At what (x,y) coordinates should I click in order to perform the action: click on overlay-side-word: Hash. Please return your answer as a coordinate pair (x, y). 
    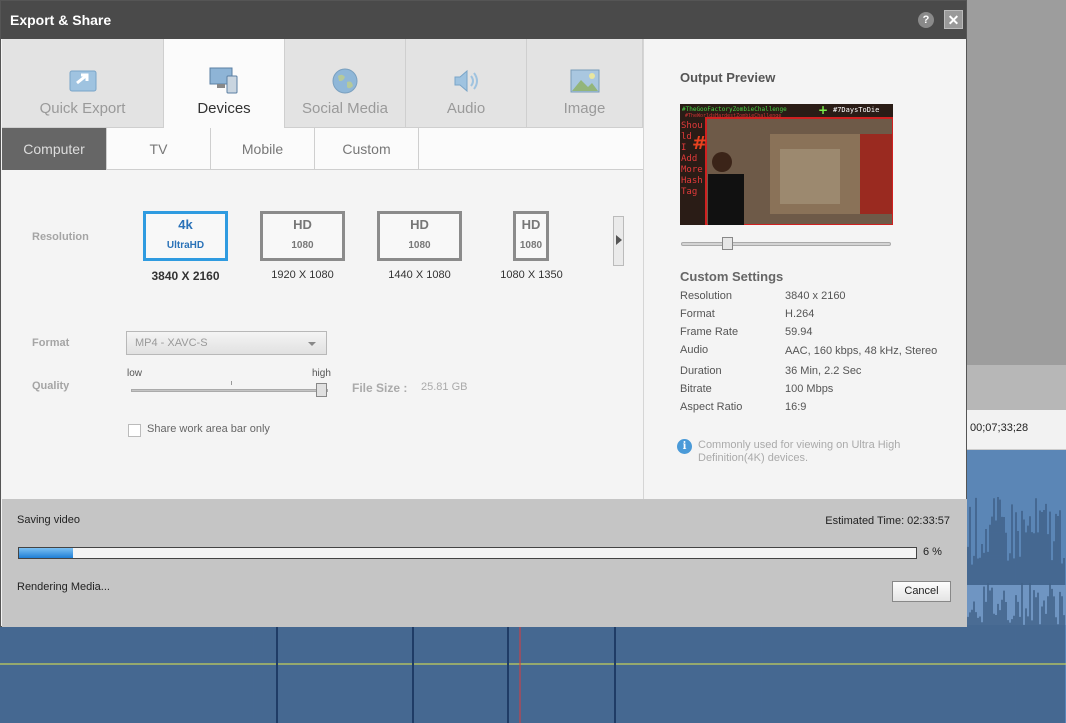
    Looking at the image, I should click on (692, 181).